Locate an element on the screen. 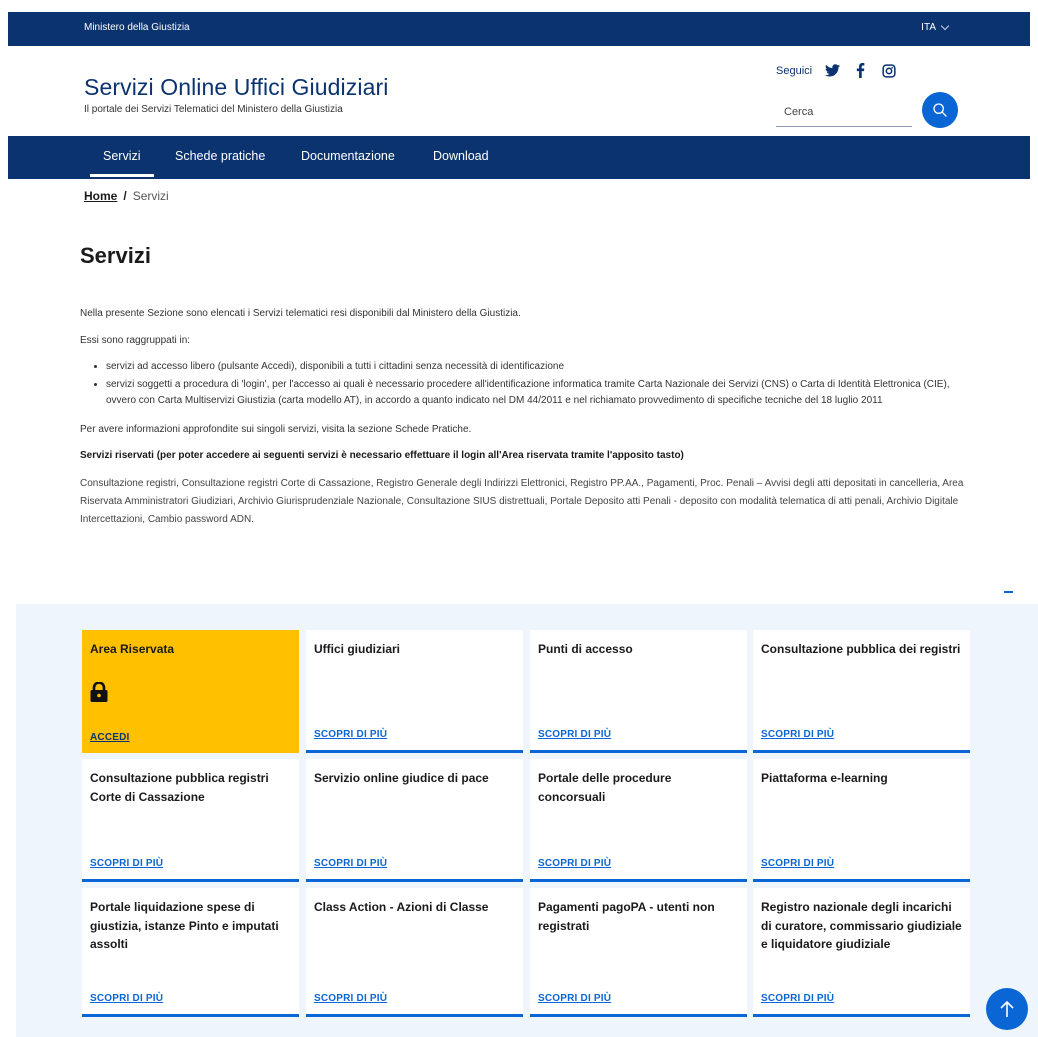  facebook-icon is located at coordinates (860, 70).